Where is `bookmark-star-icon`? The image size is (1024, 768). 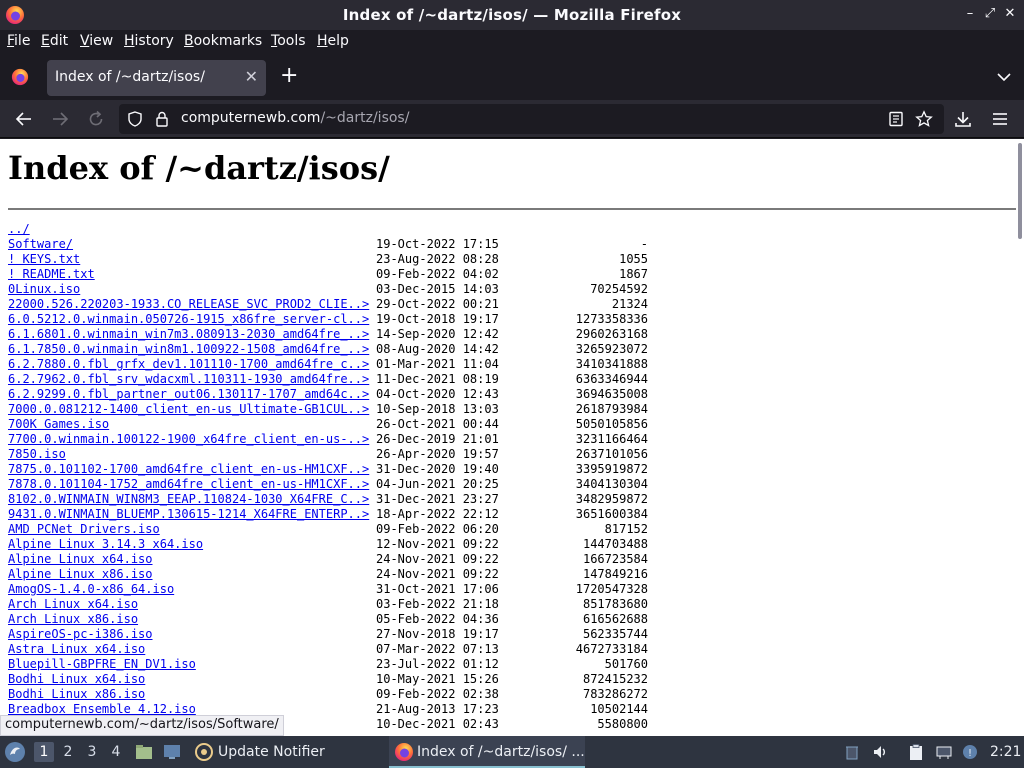
bookmark-star-icon is located at coordinates (924, 119).